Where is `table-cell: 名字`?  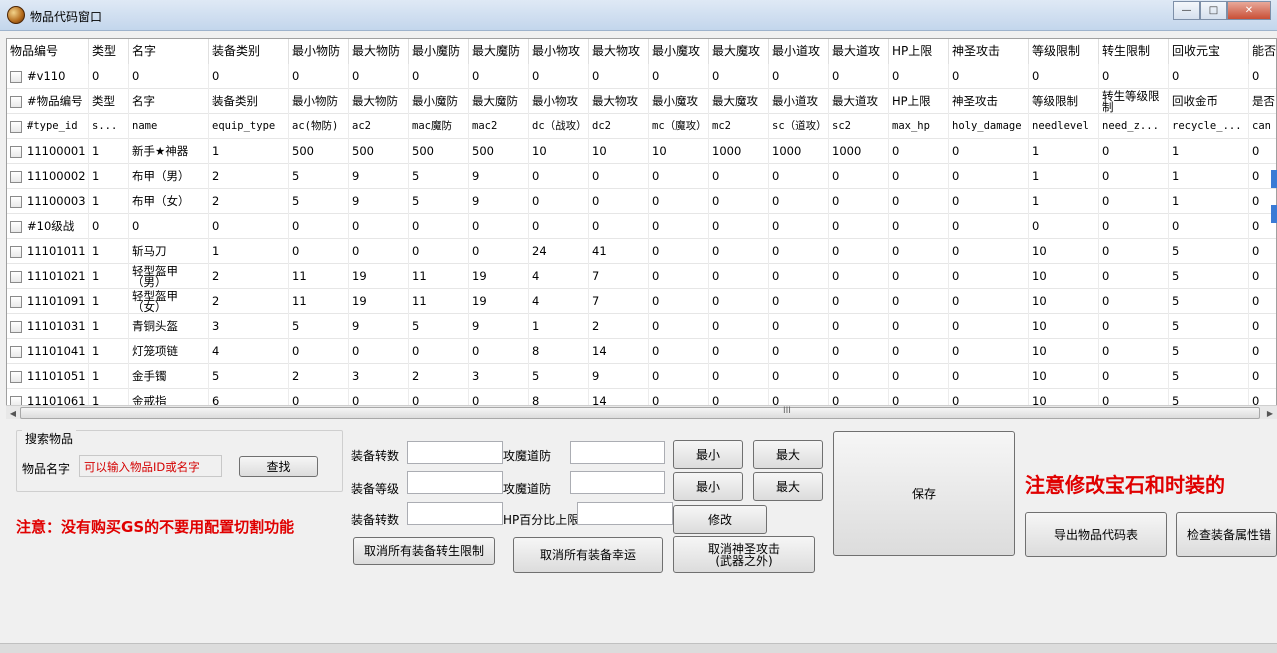 table-cell: 名字 is located at coordinates (169, 101).